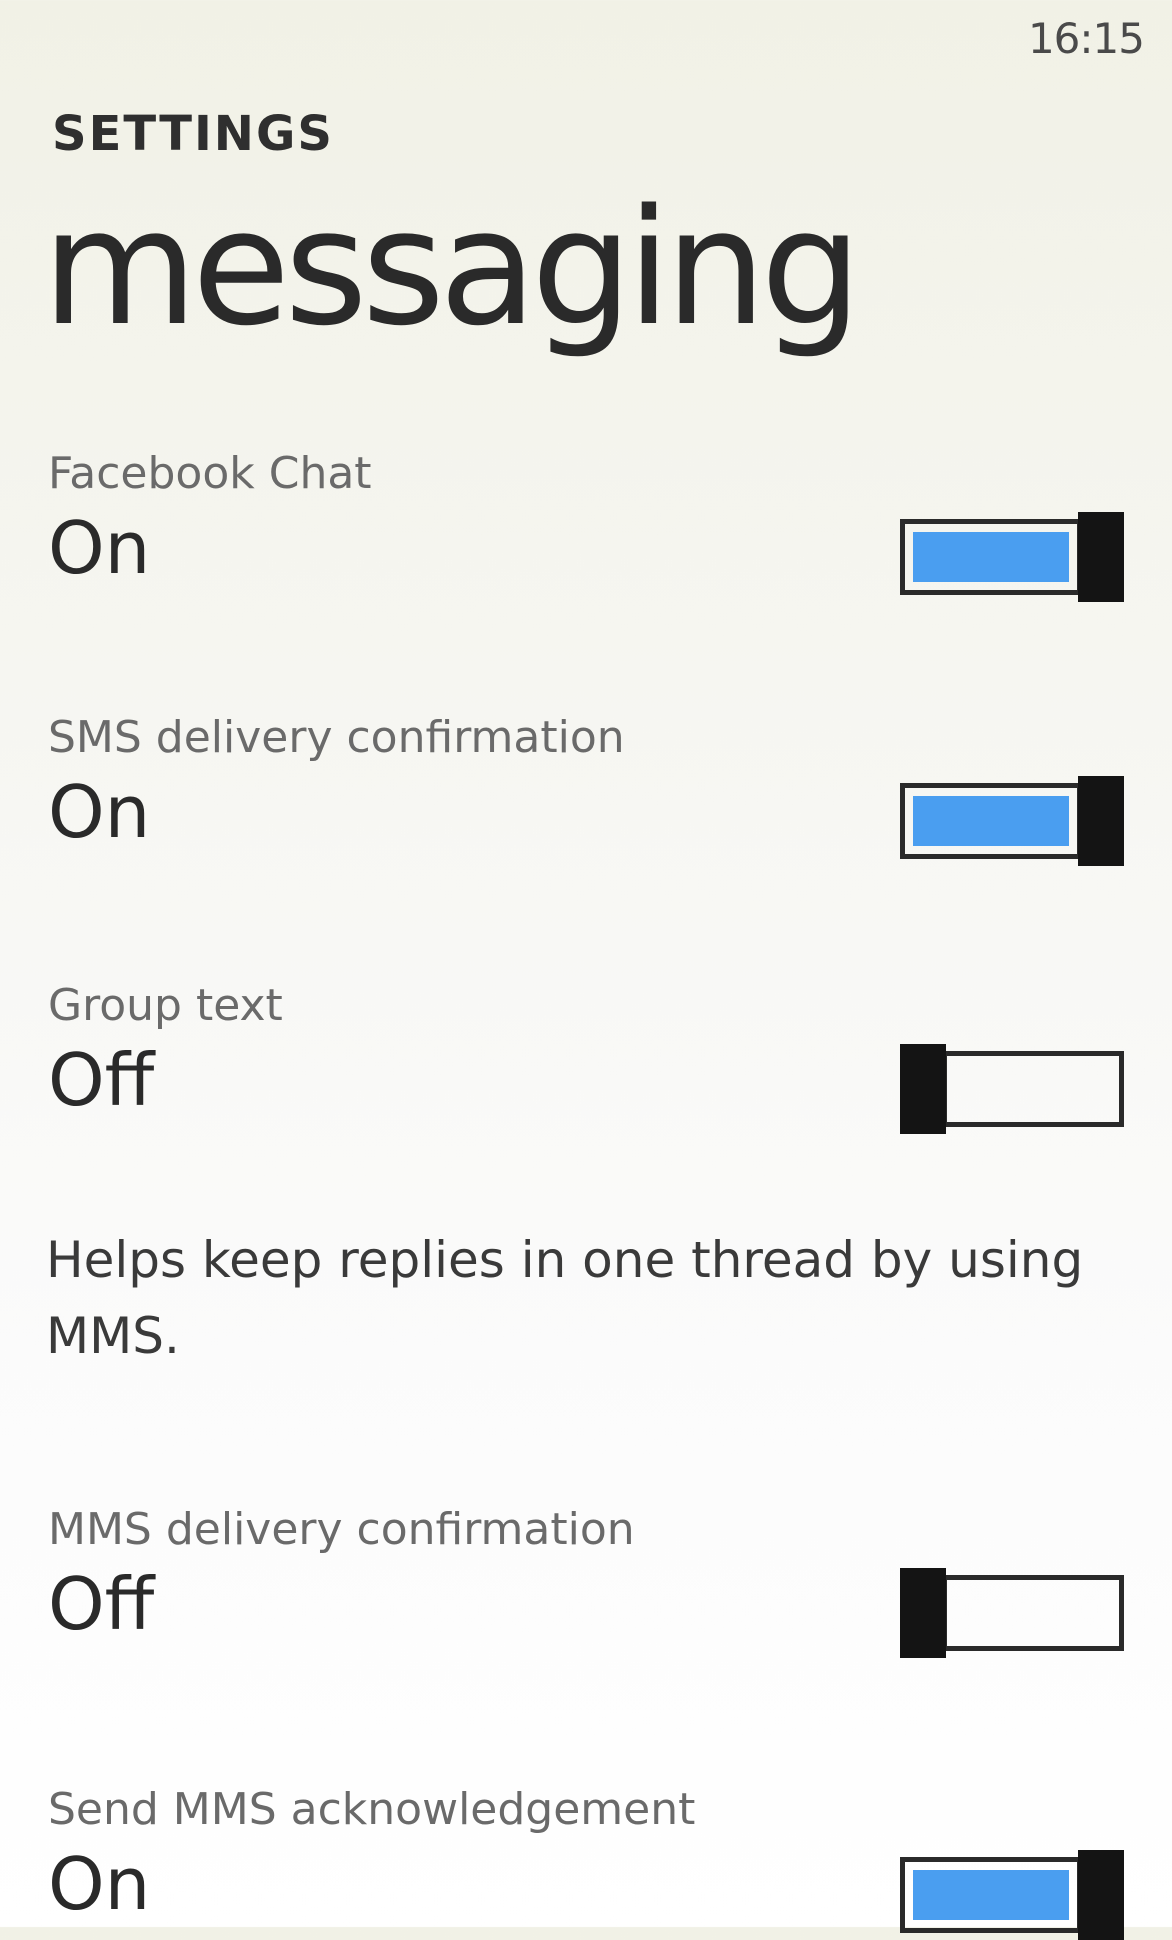 This screenshot has height=1940, width=1172. I want to click on setting-group-text: Group text Off, so click(586, 1057).